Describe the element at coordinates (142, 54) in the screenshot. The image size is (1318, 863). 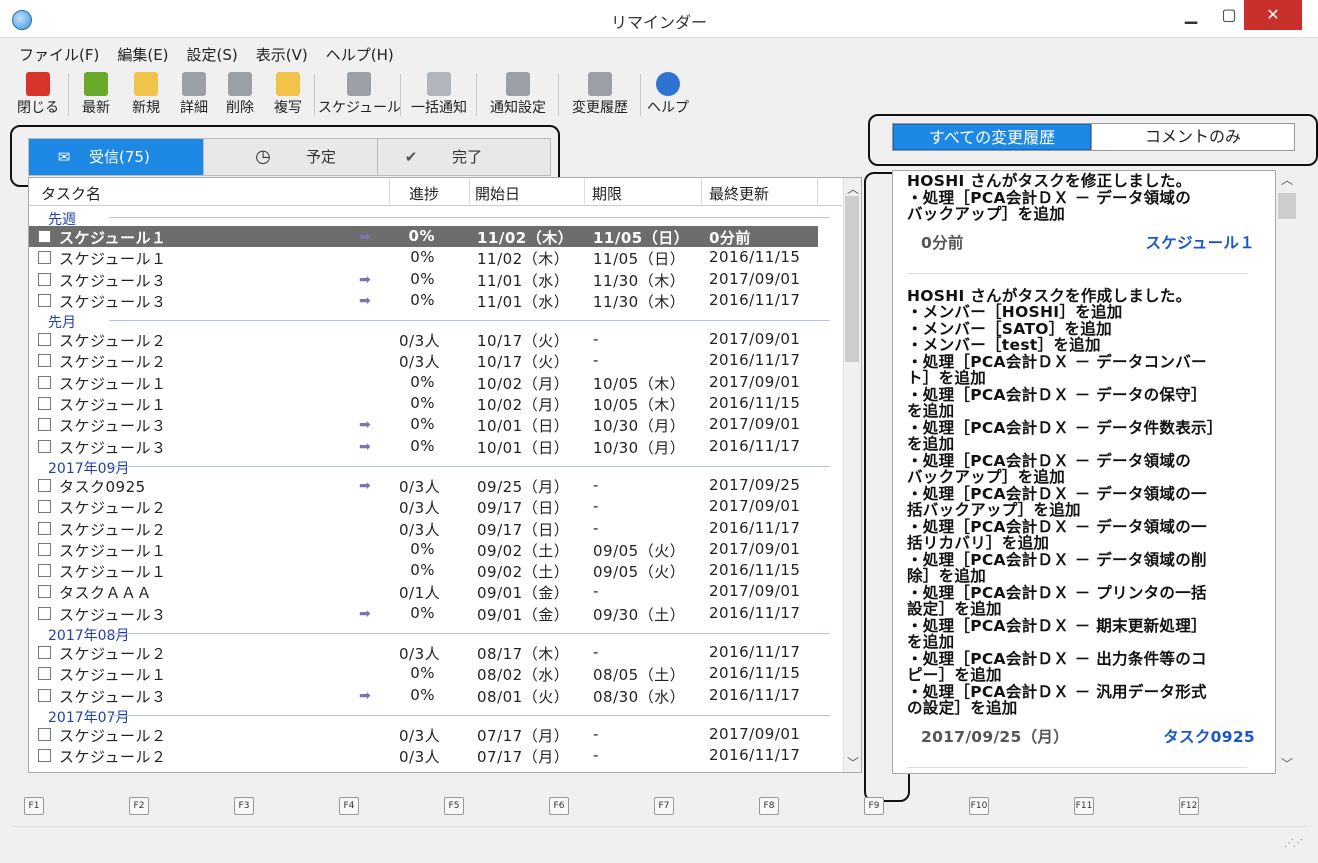
I see `menu-item: 編集(E)` at that location.